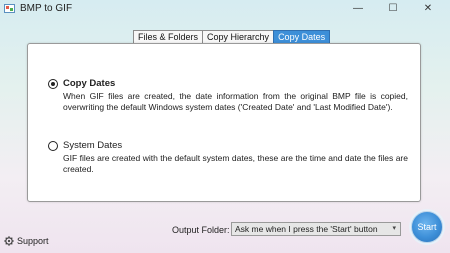 The width and height of the screenshot is (450, 253). I want to click on tab-copy-hierarchy: Copy Hierarchy, so click(238, 37).